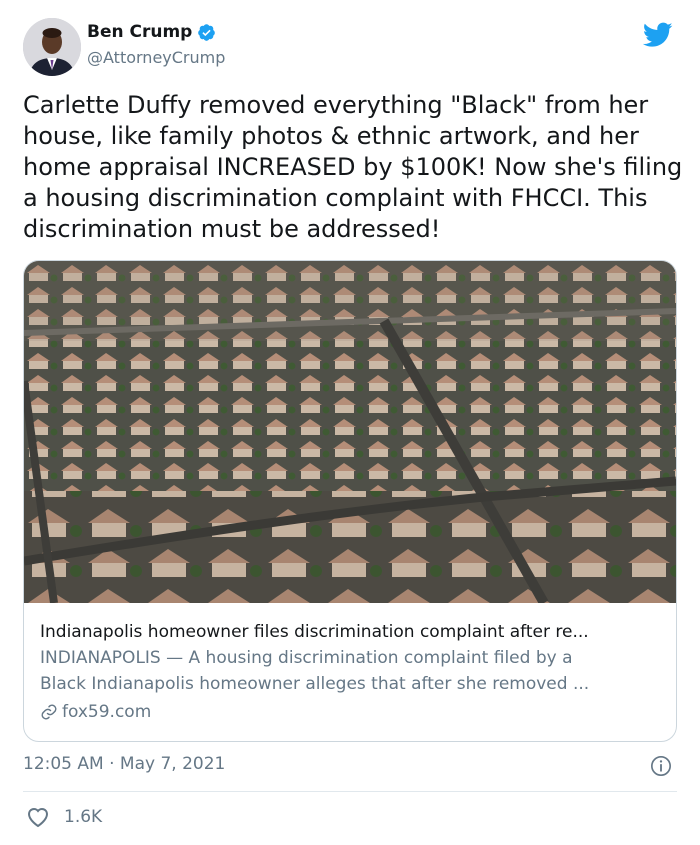 This screenshot has height=845, width=700. What do you see at coordinates (350, 791) in the screenshot?
I see `divider` at bounding box center [350, 791].